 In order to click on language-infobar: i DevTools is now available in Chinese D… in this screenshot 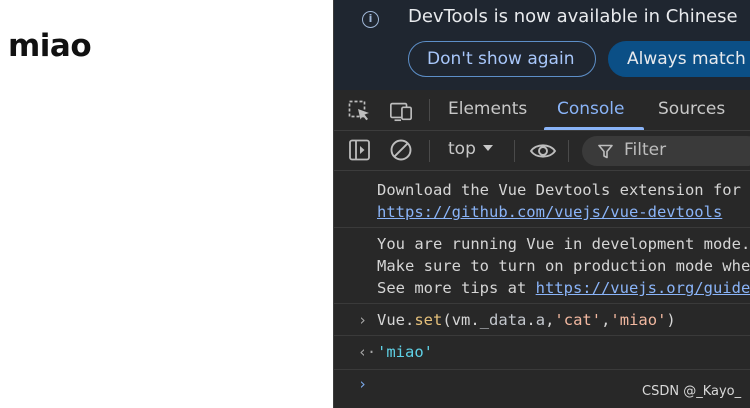, I will do `click(542, 45)`.